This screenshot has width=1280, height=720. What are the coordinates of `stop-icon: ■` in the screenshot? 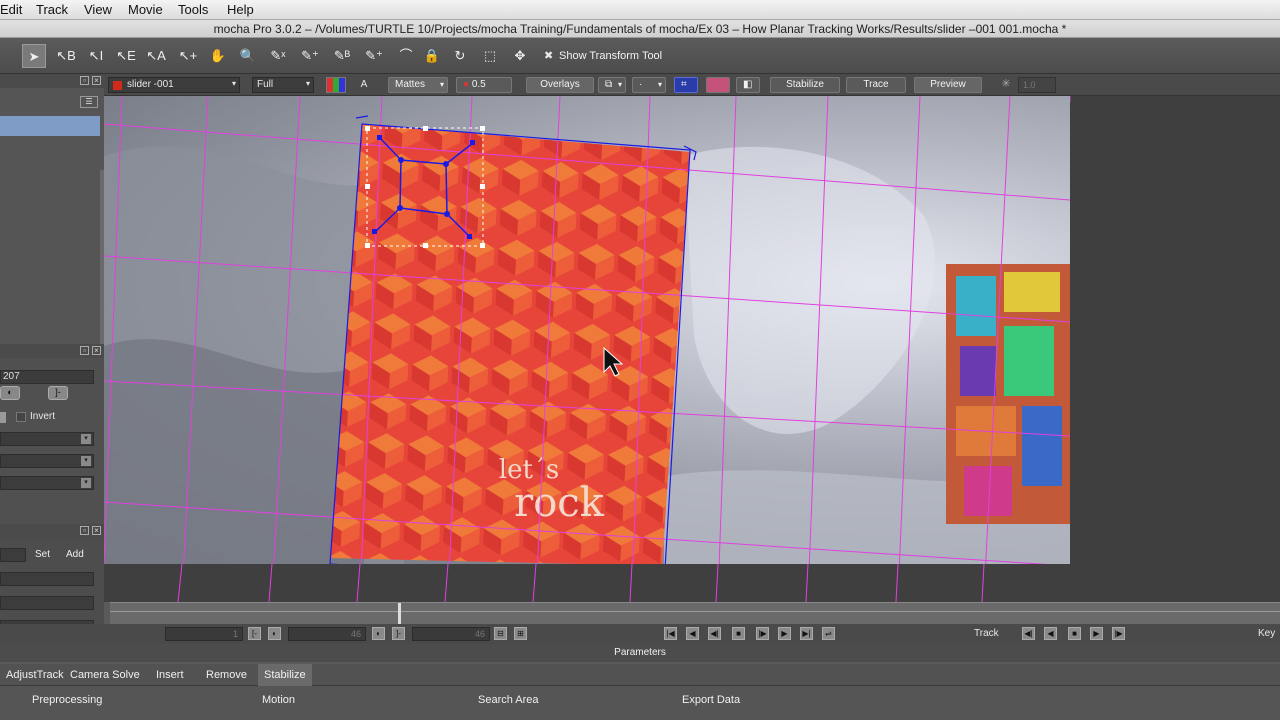 It's located at (738, 633).